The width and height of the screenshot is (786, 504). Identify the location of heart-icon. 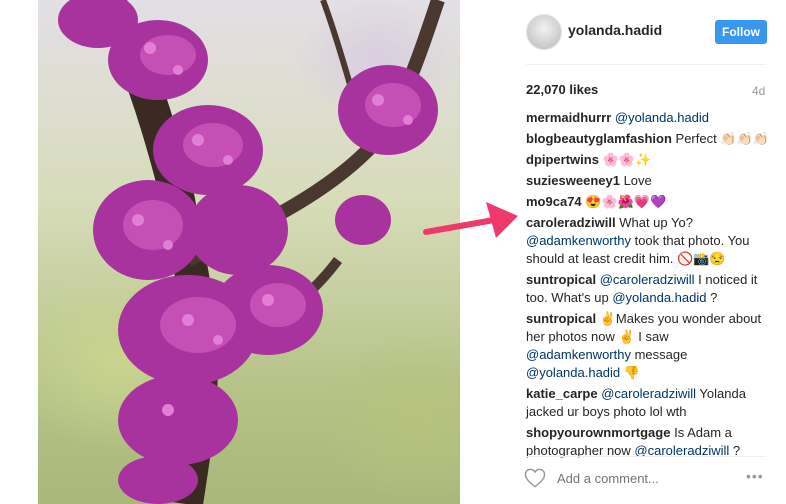
(535, 478).